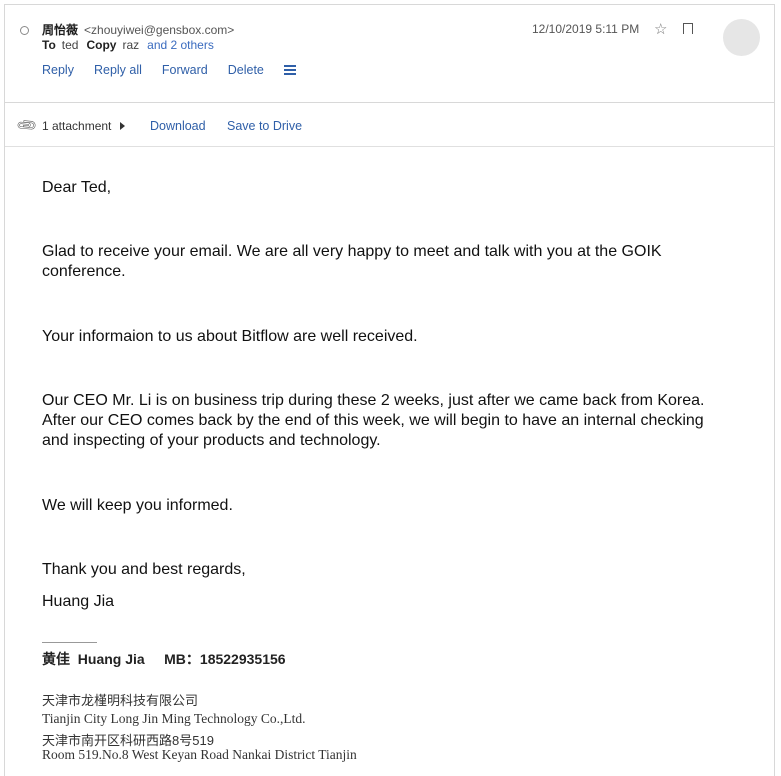  What do you see at coordinates (290, 70) in the screenshot?
I see `menu-icon` at bounding box center [290, 70].